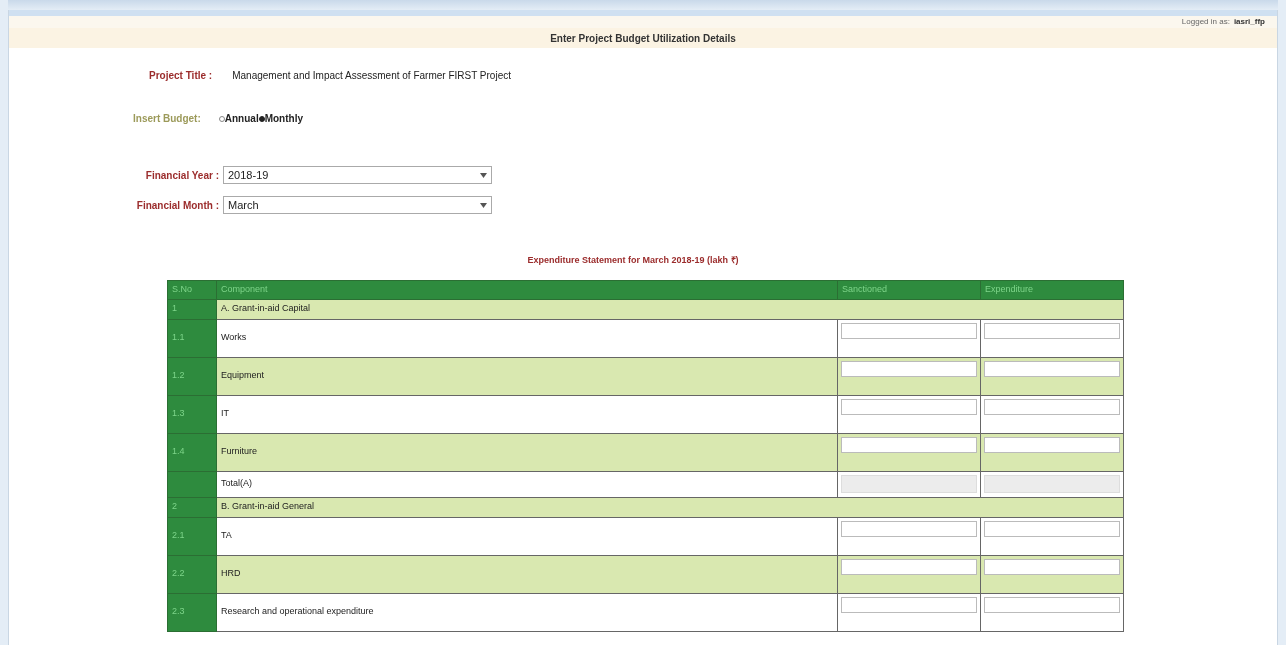 Image resolution: width=1286 pixels, height=645 pixels. What do you see at coordinates (167, 119) in the screenshot?
I see `field-label: Insert Budget:` at bounding box center [167, 119].